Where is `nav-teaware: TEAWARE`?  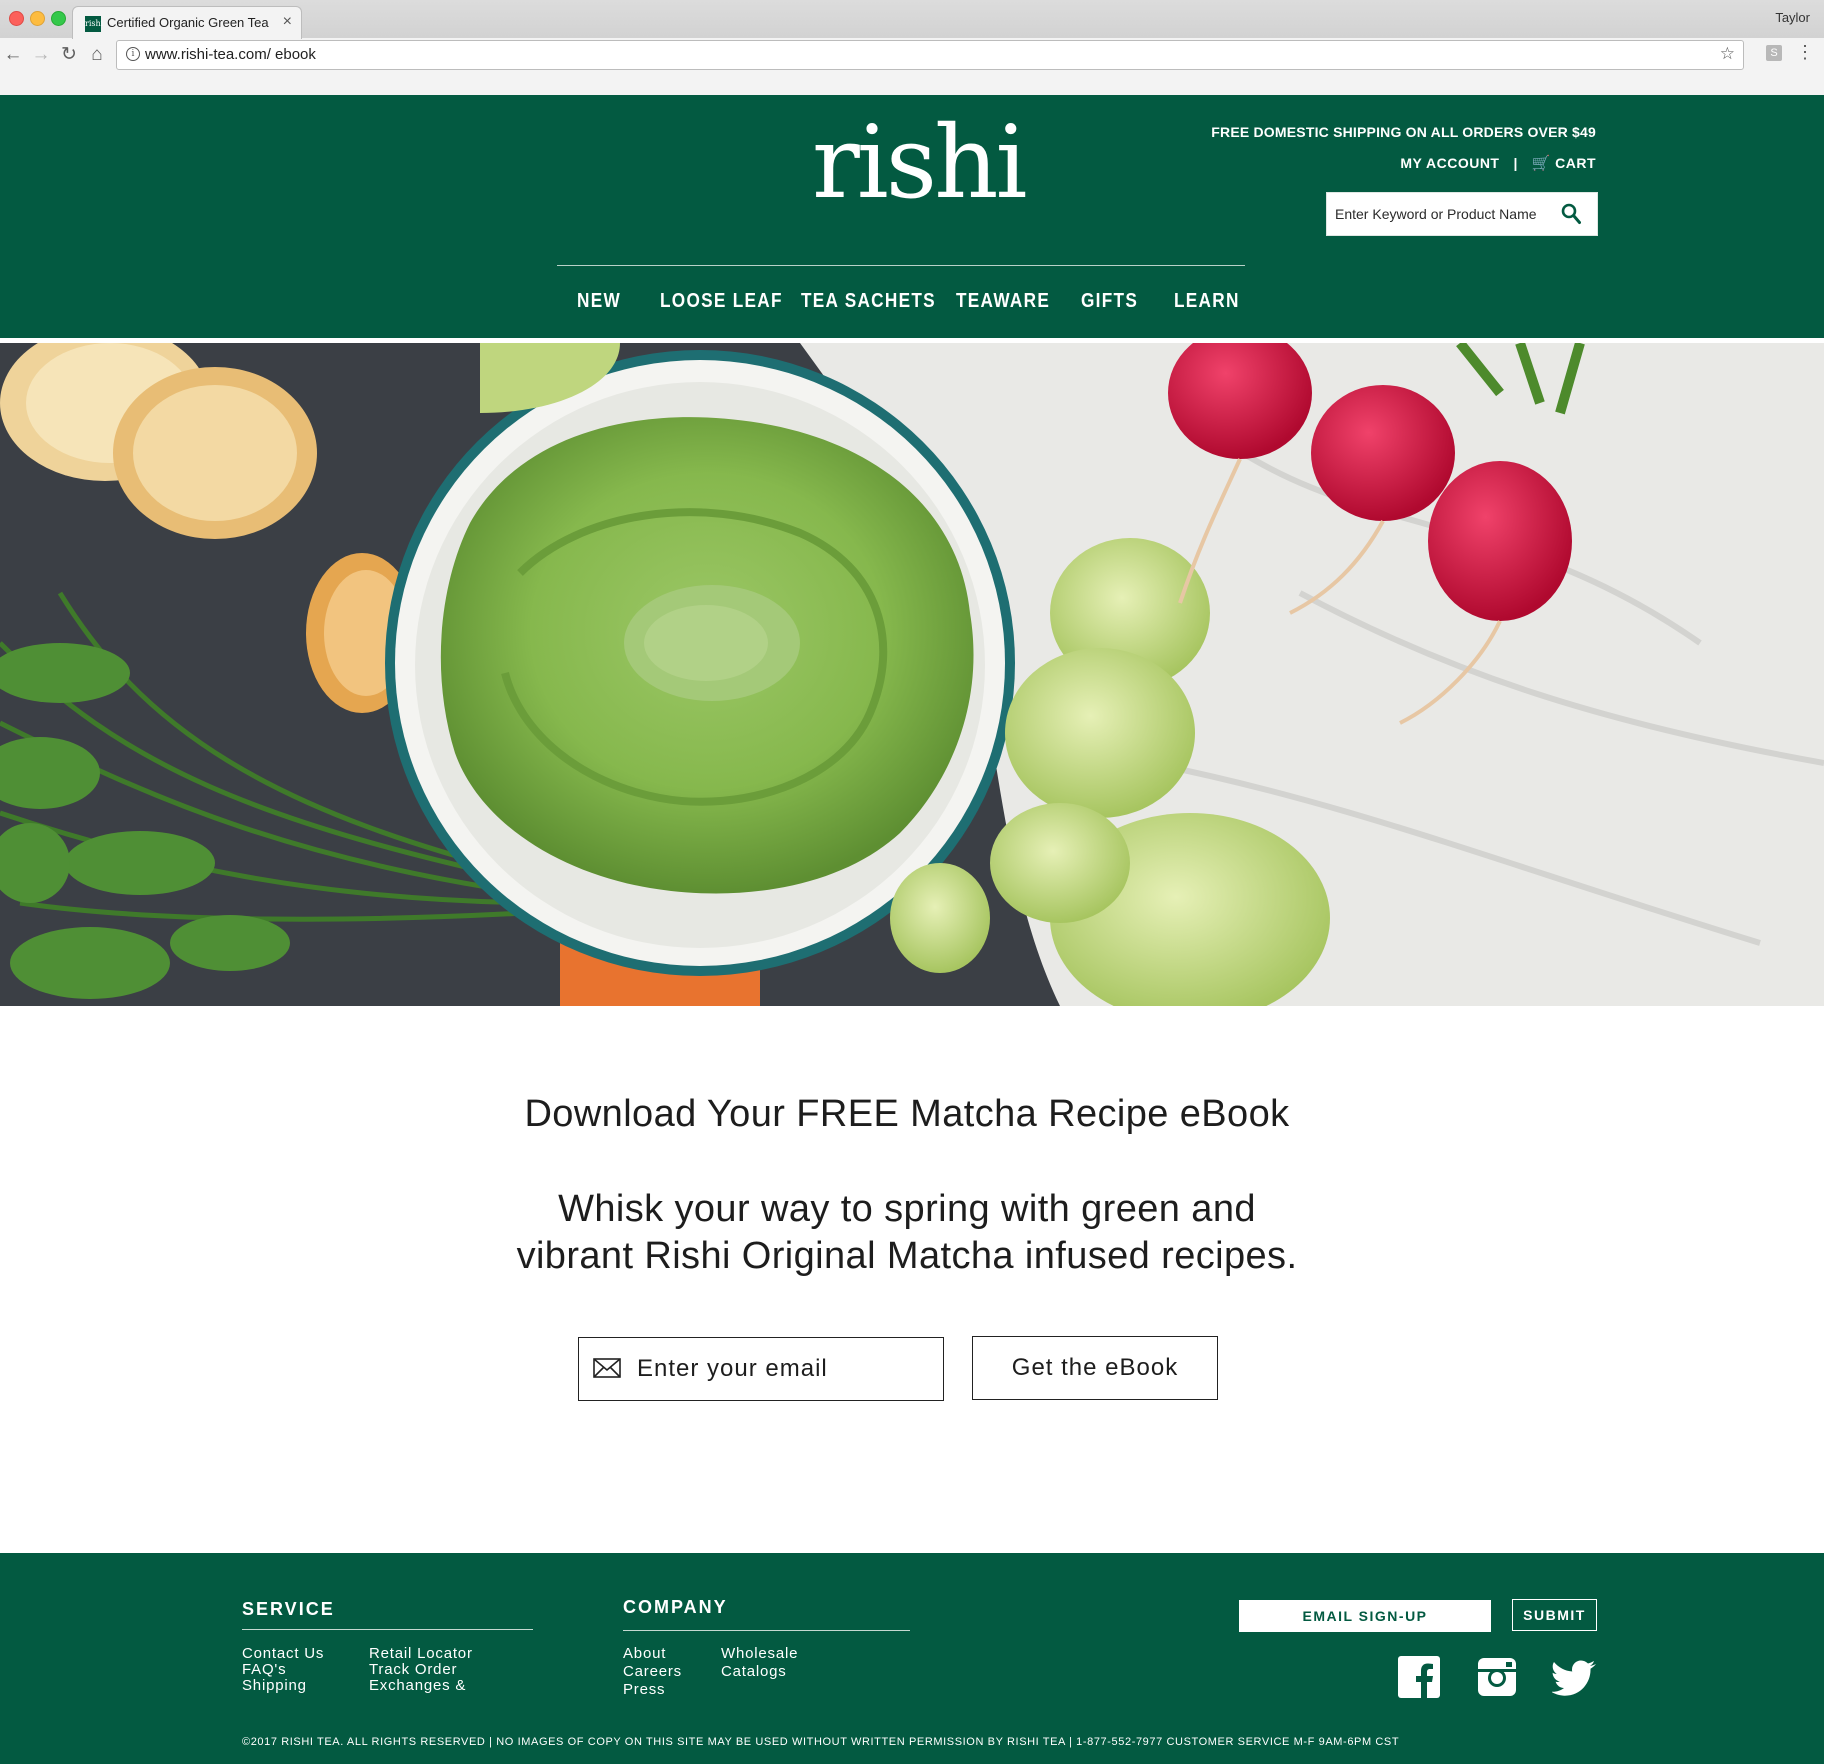 nav-teaware: TEAWARE is located at coordinates (1003, 301).